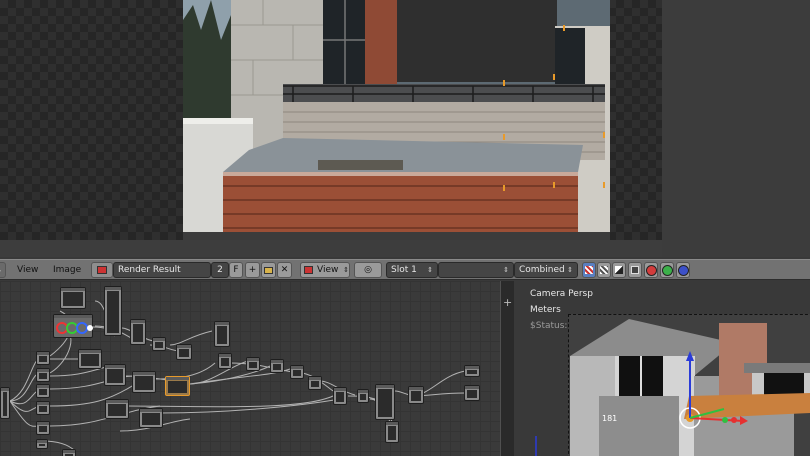 This screenshot has width=810, height=456. Describe the element at coordinates (609, 418) in the screenshot. I see `svg-text: 181` at that location.